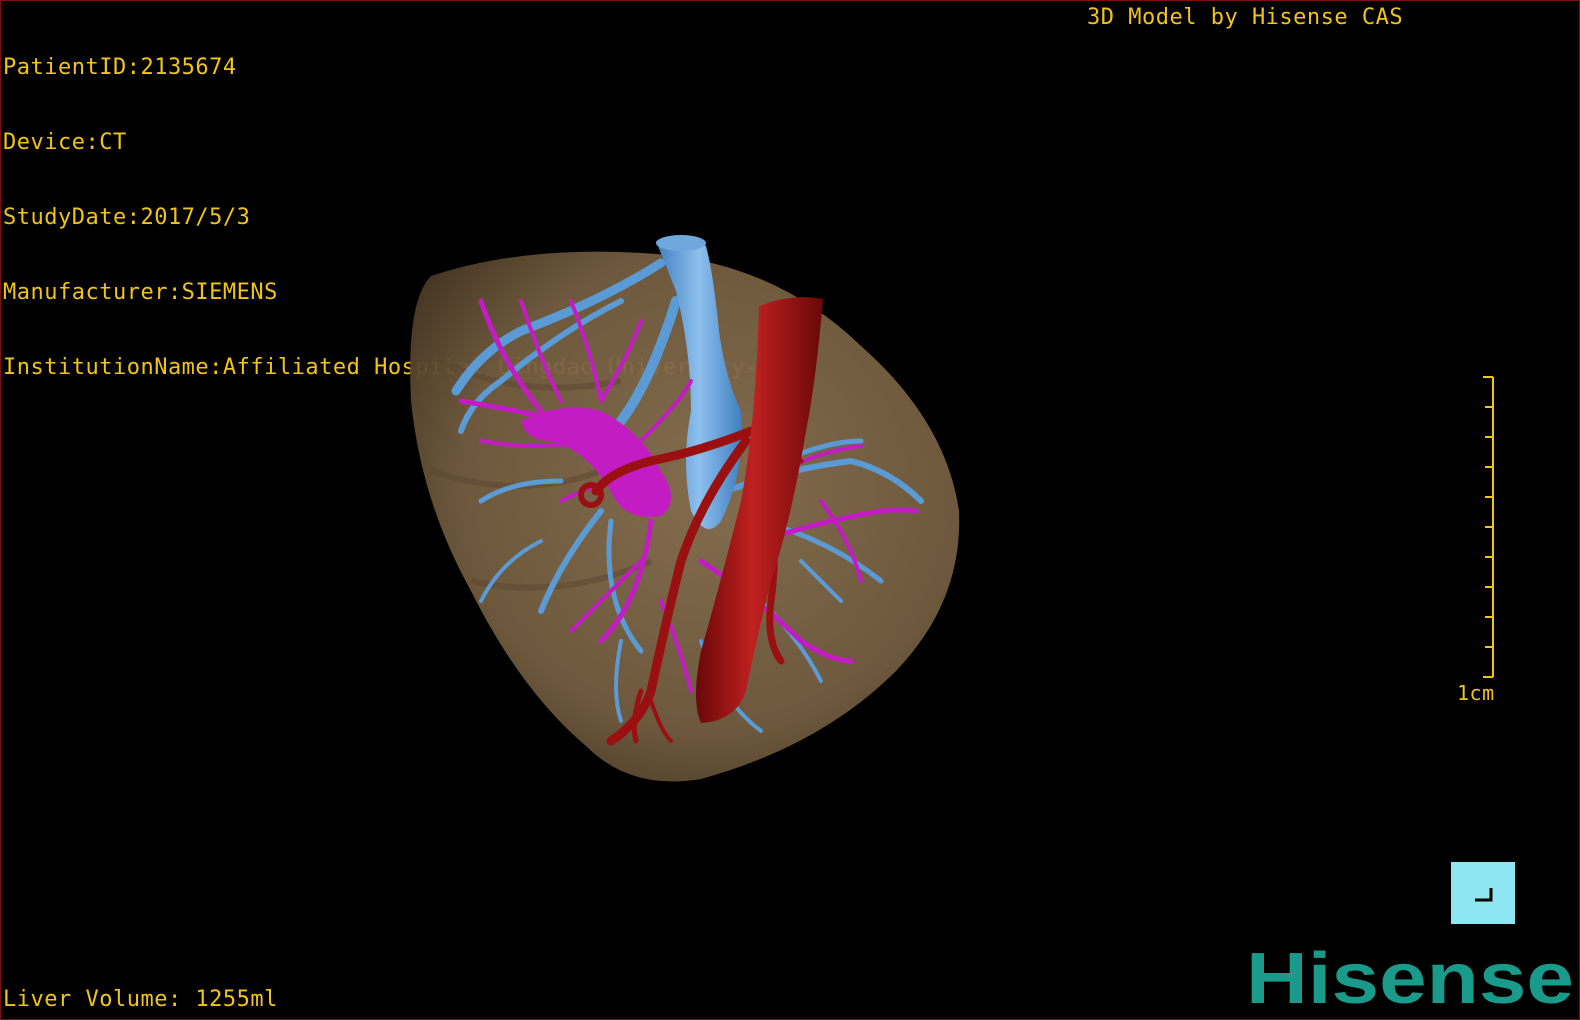 Image resolution: width=1580 pixels, height=1020 pixels. I want to click on logo-text: Hisense, so click(1410, 979).